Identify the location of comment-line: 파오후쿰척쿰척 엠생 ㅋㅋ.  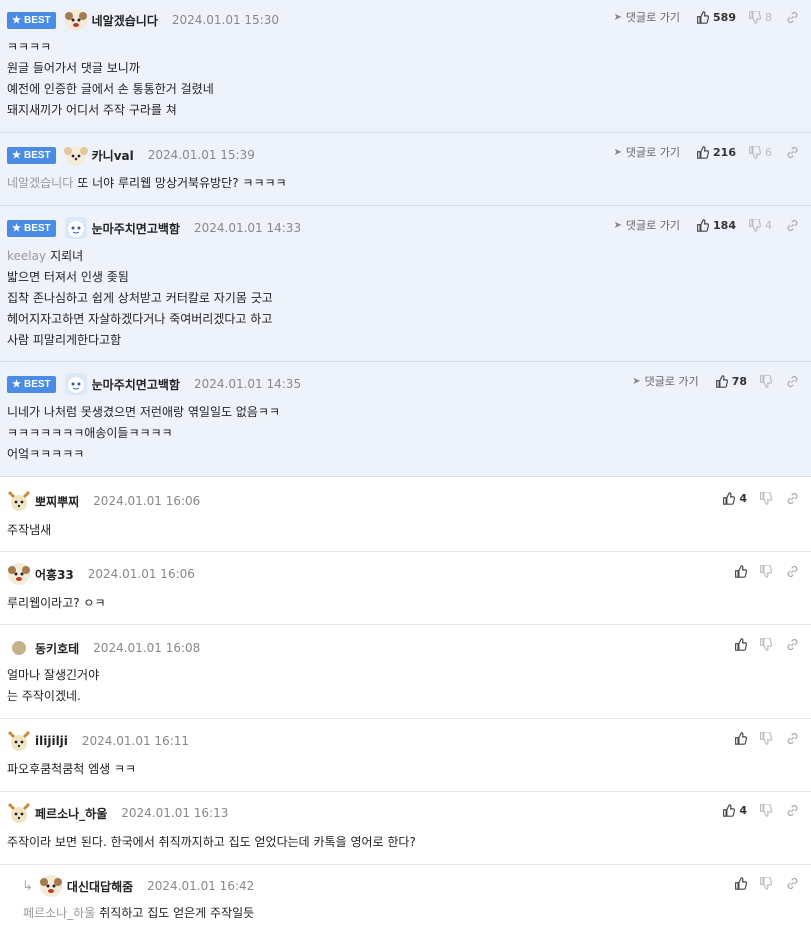
(72, 769).